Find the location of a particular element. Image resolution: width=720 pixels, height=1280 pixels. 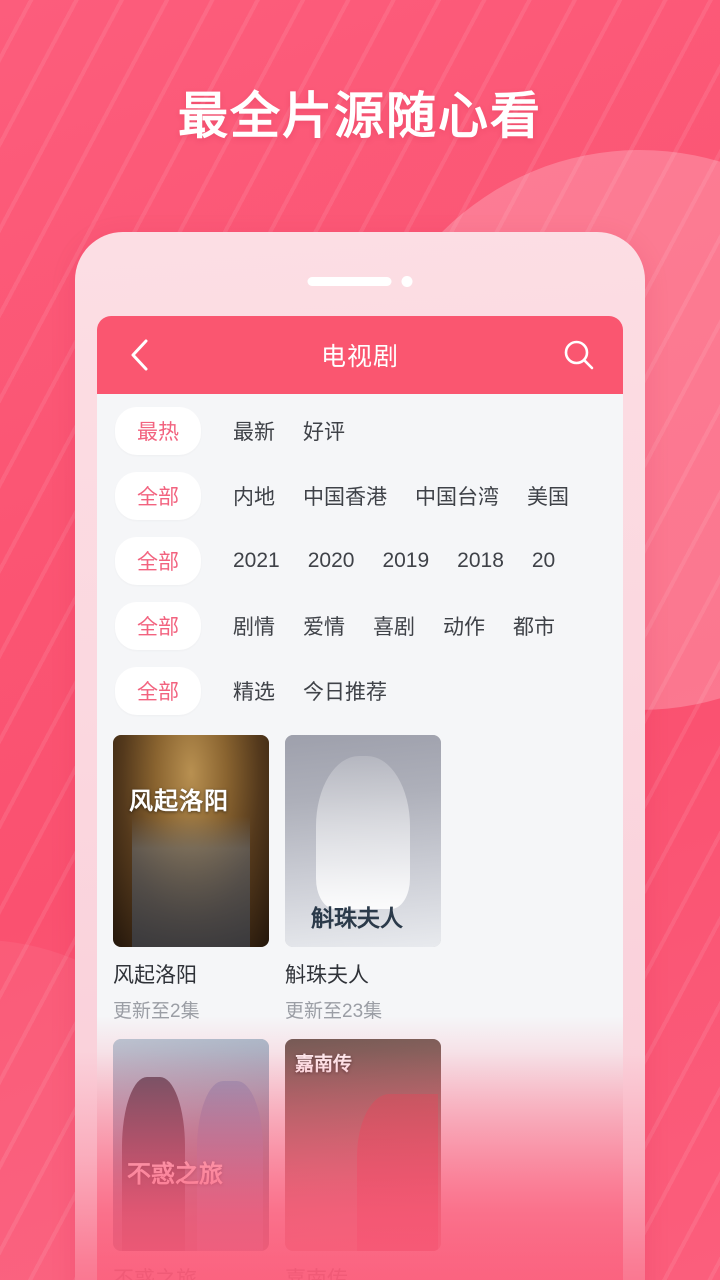

filter-option-genre-4: 都市 is located at coordinates (534, 626).